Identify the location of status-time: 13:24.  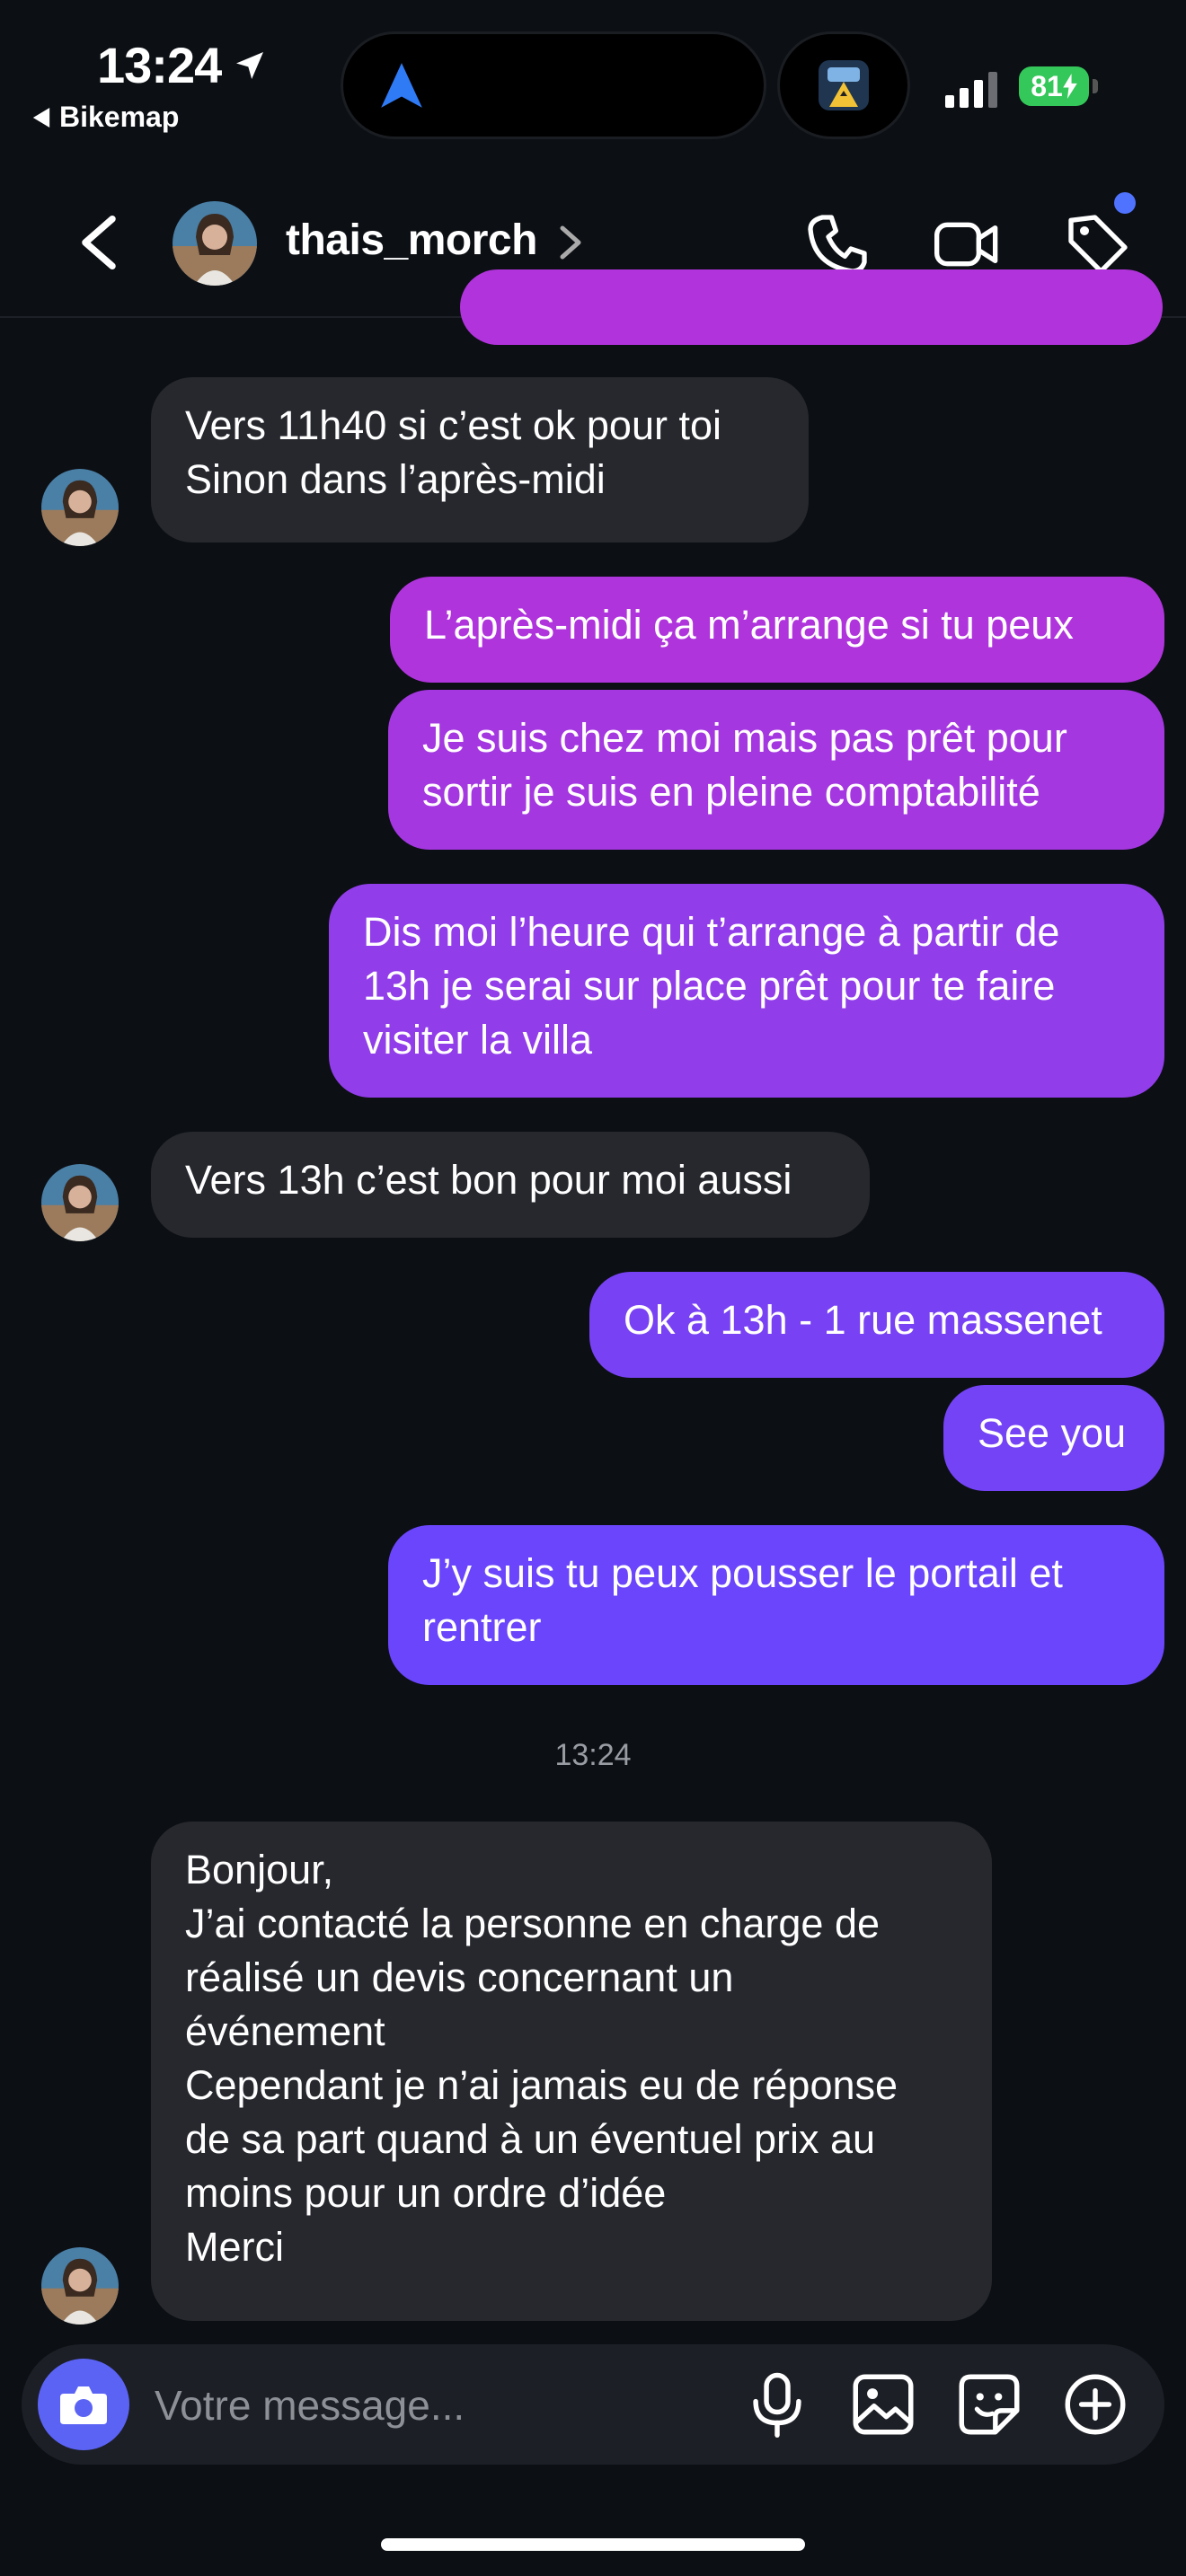
(182, 65).